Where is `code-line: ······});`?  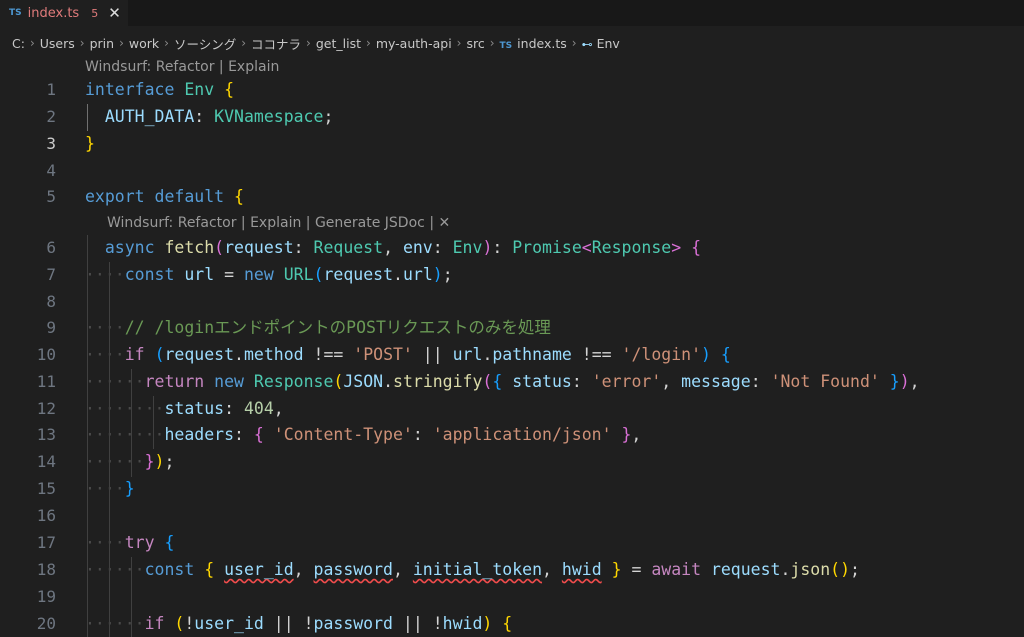 code-line: ······}); is located at coordinates (129, 462).